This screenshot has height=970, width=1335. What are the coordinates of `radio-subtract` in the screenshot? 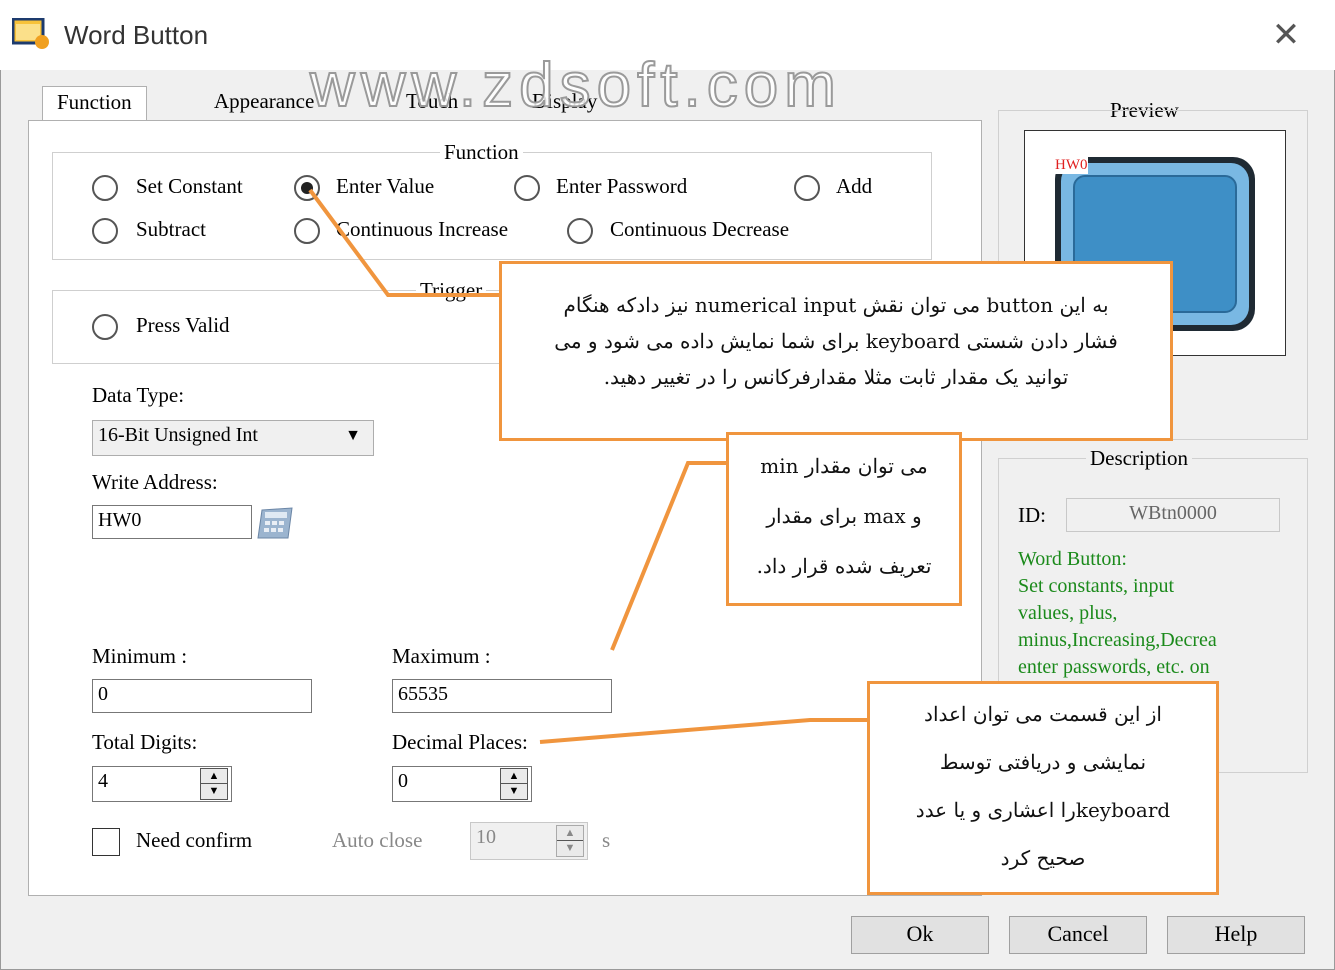 It's located at (105, 231).